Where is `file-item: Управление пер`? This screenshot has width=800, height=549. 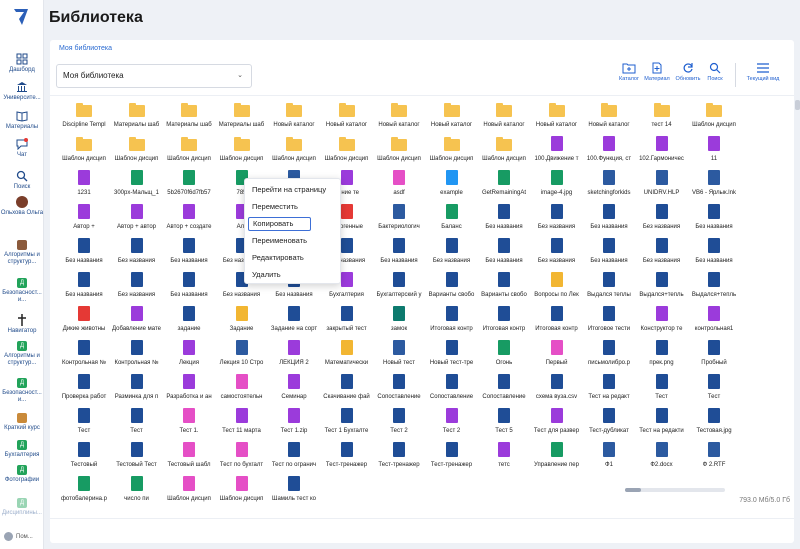 file-item: Управление пер is located at coordinates (557, 457).